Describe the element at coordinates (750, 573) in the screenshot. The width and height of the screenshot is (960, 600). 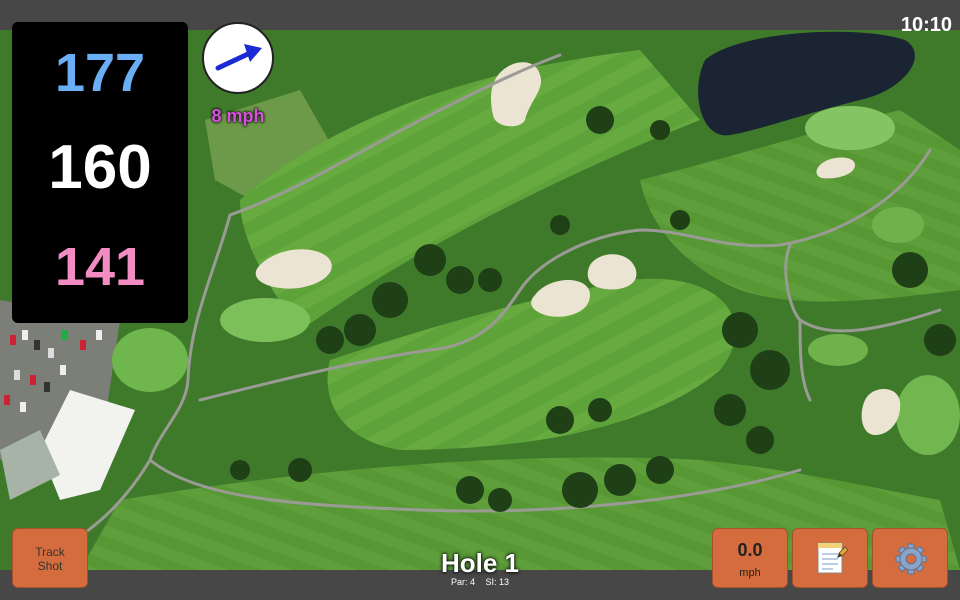
I see `wind-speed-unit: mph` at that location.